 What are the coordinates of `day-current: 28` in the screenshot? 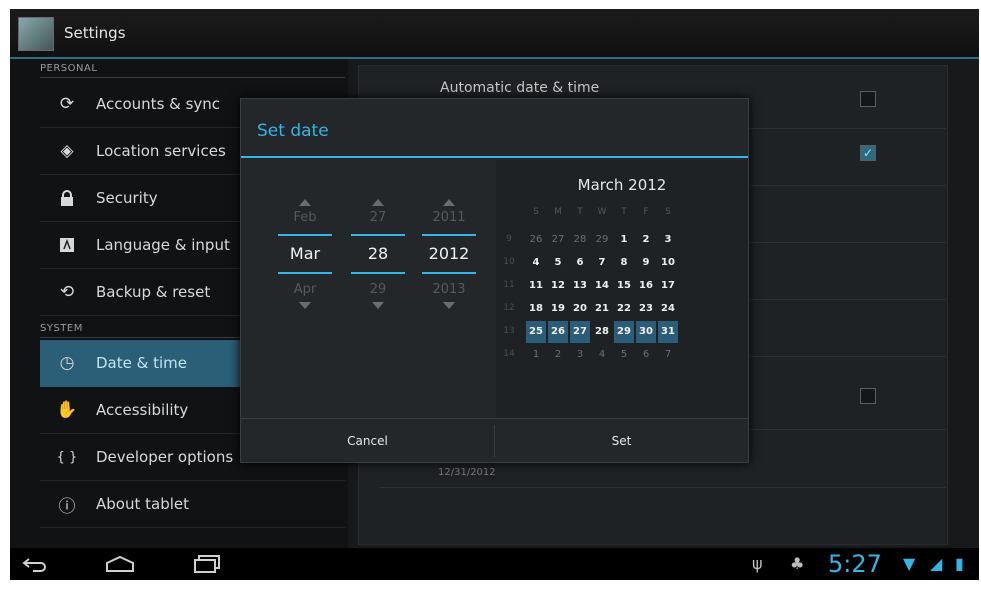 It's located at (378, 254).